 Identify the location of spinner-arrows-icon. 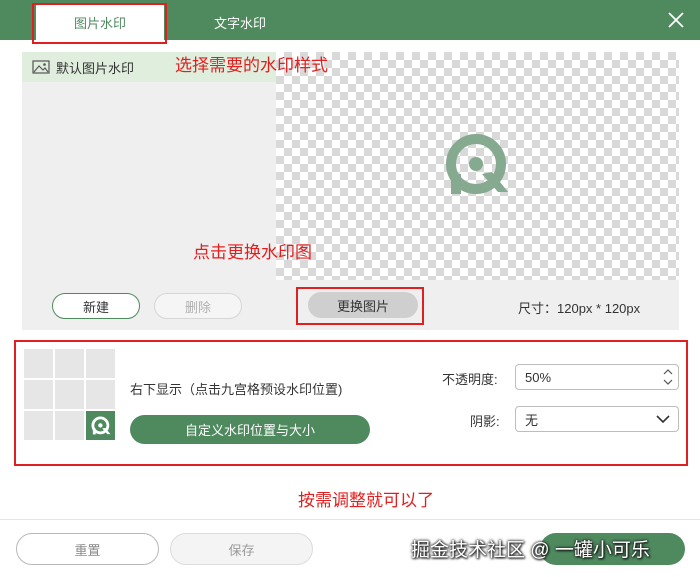
(668, 377).